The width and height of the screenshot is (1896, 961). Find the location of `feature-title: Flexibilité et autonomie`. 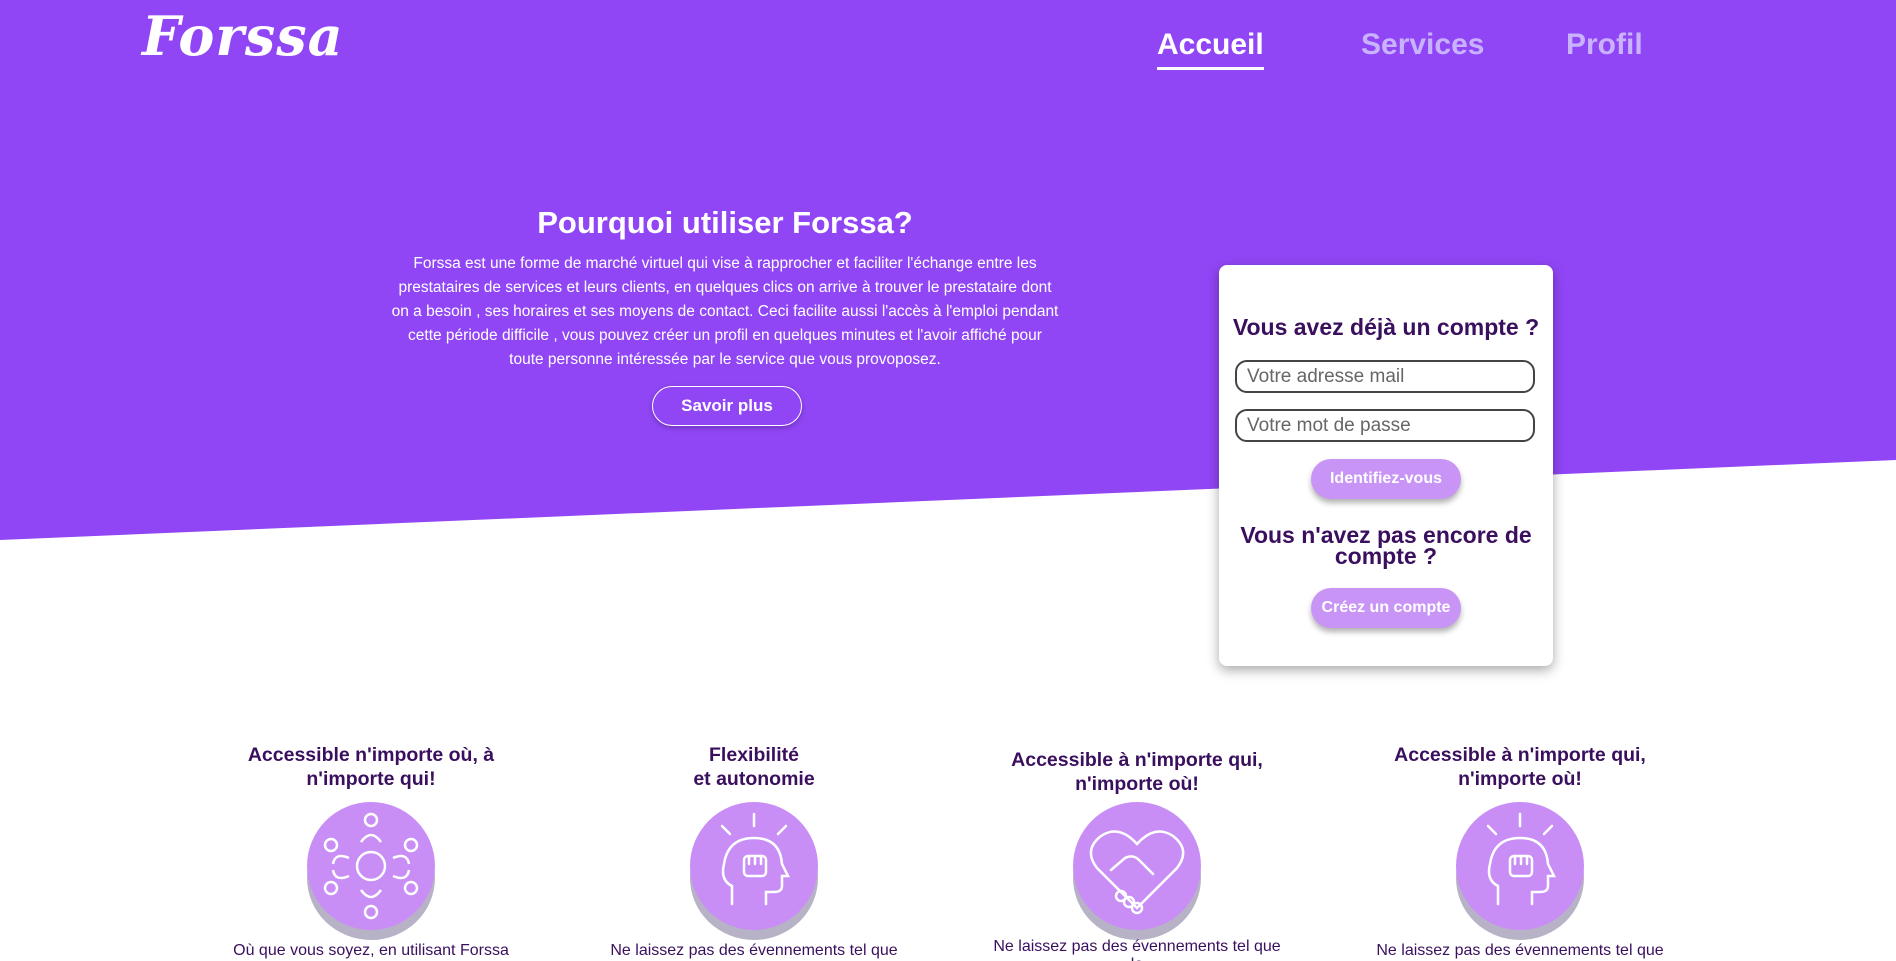

feature-title: Flexibilité et autonomie is located at coordinates (754, 767).